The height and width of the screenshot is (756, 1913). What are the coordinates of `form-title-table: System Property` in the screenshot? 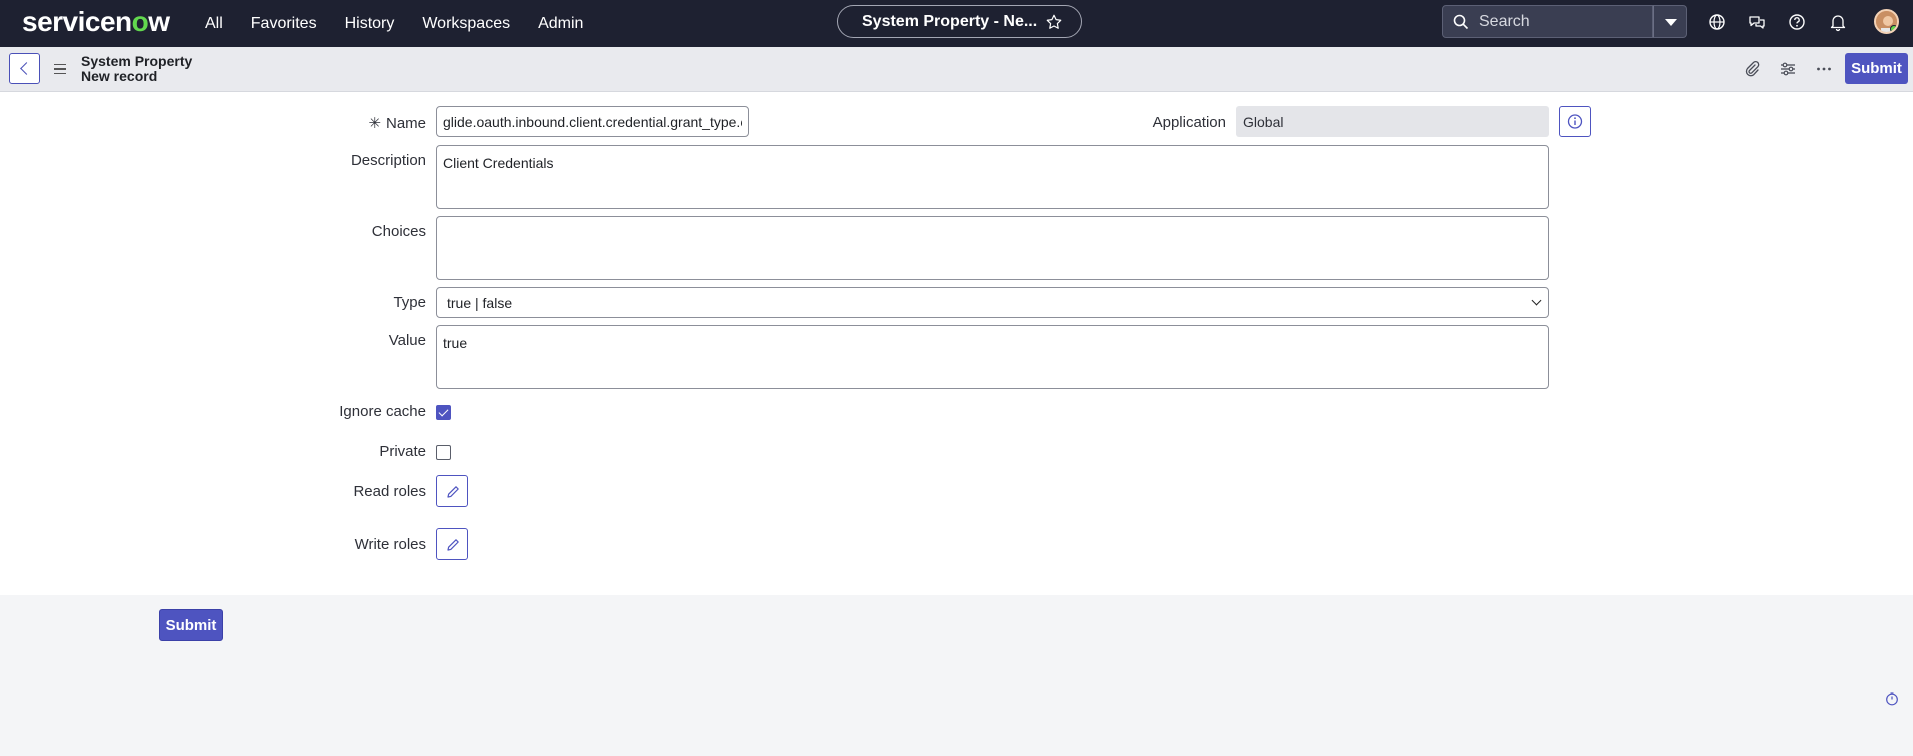 It's located at (137, 61).